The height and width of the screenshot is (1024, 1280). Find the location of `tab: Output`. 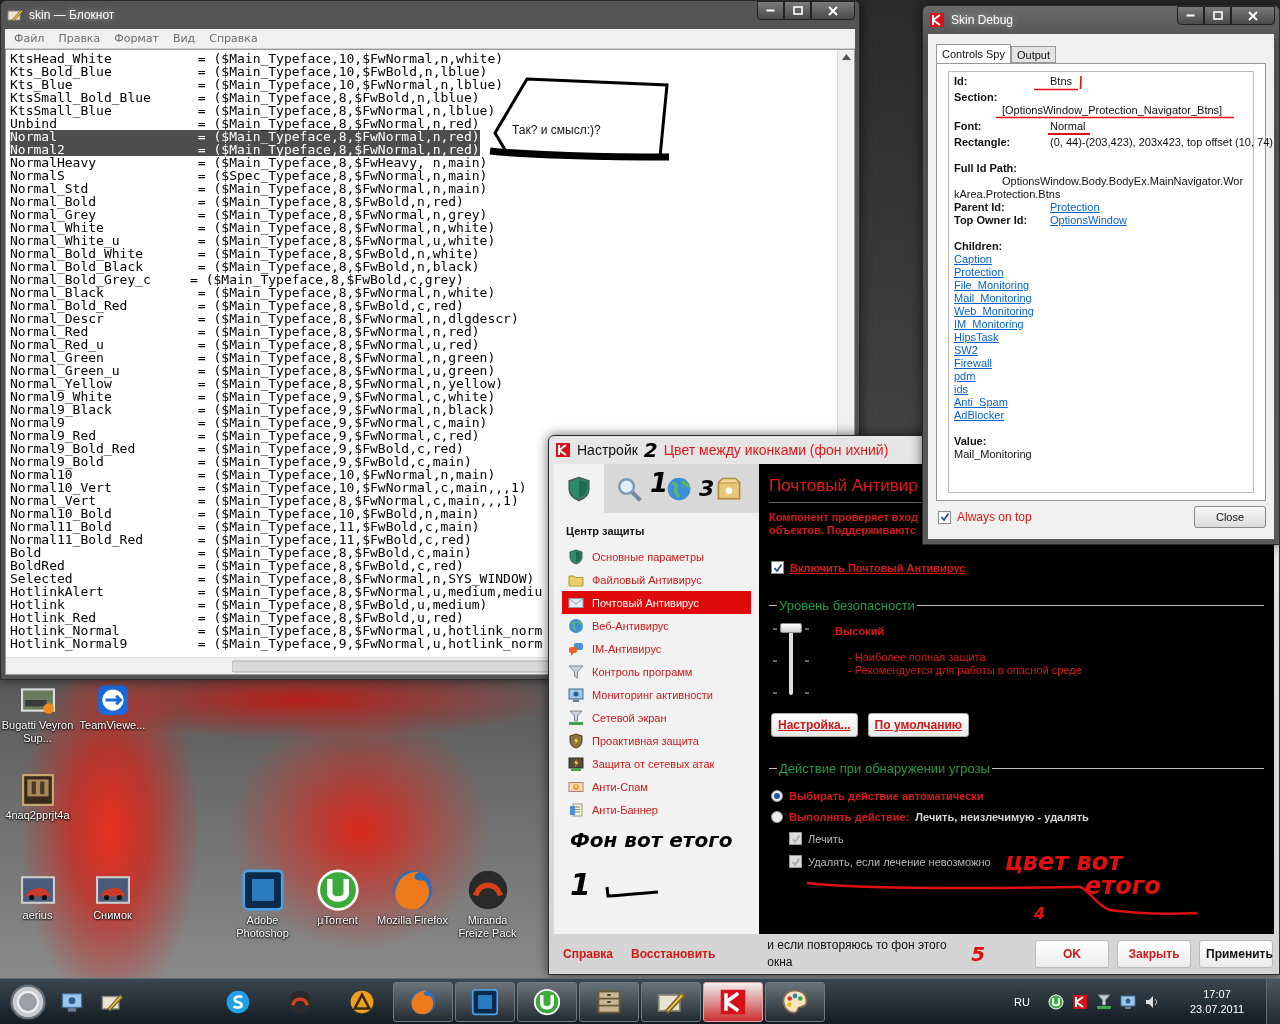

tab: Output is located at coordinates (1033, 54).